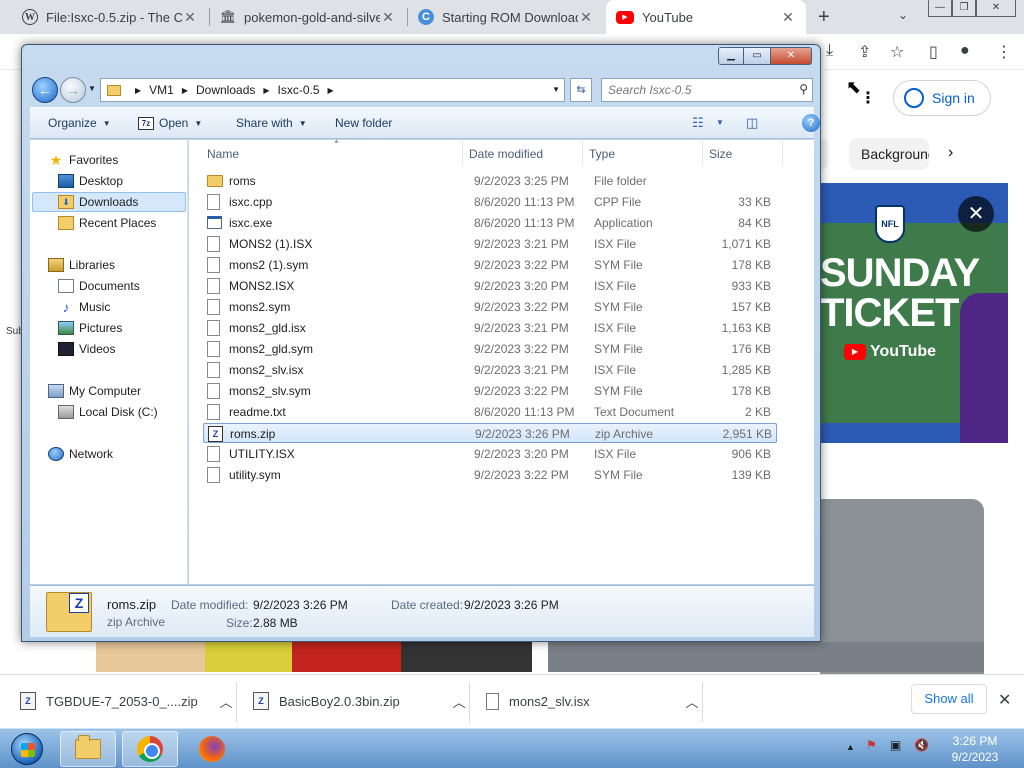  What do you see at coordinates (299, 90) in the screenshot?
I see `breadcrumb-isxc: Isxc-0.5` at bounding box center [299, 90].